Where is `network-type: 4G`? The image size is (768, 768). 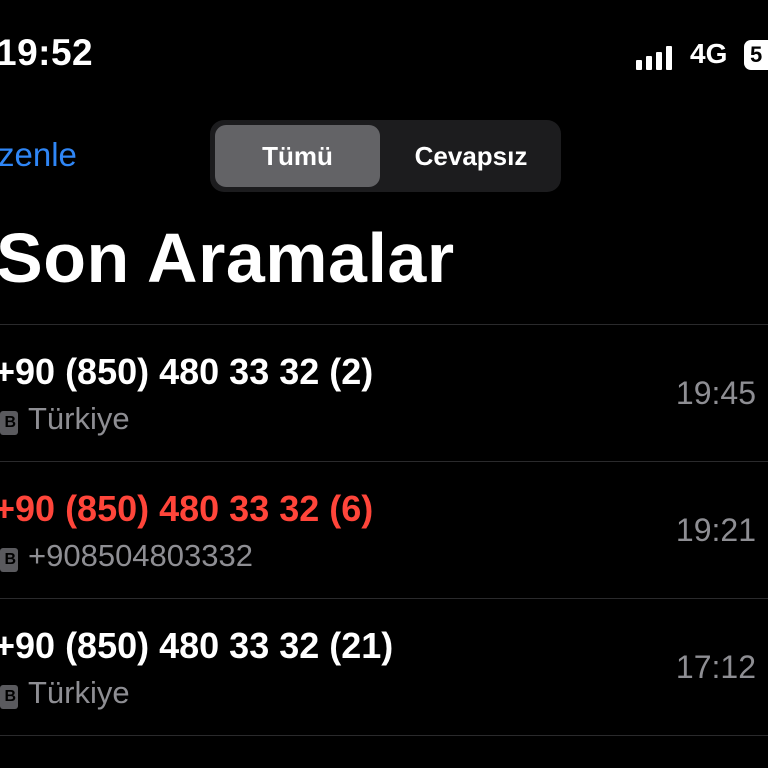
network-type: 4G is located at coordinates (709, 53).